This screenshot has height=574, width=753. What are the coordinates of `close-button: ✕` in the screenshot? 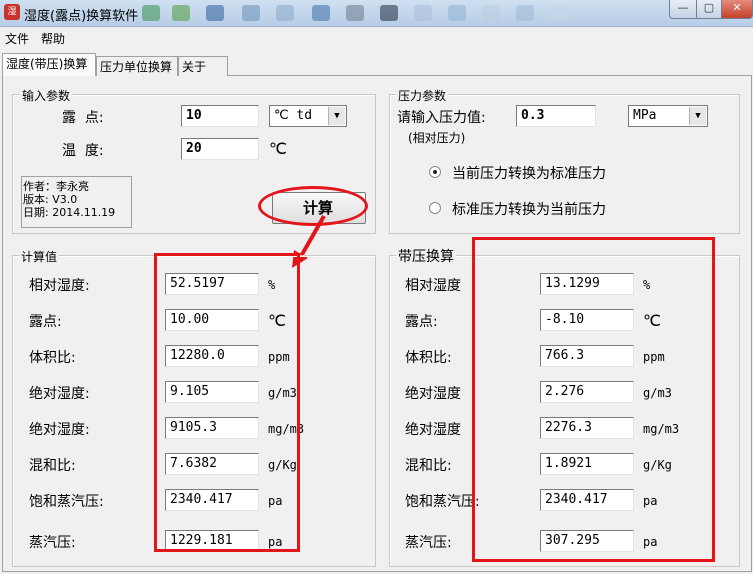 It's located at (737, 9).